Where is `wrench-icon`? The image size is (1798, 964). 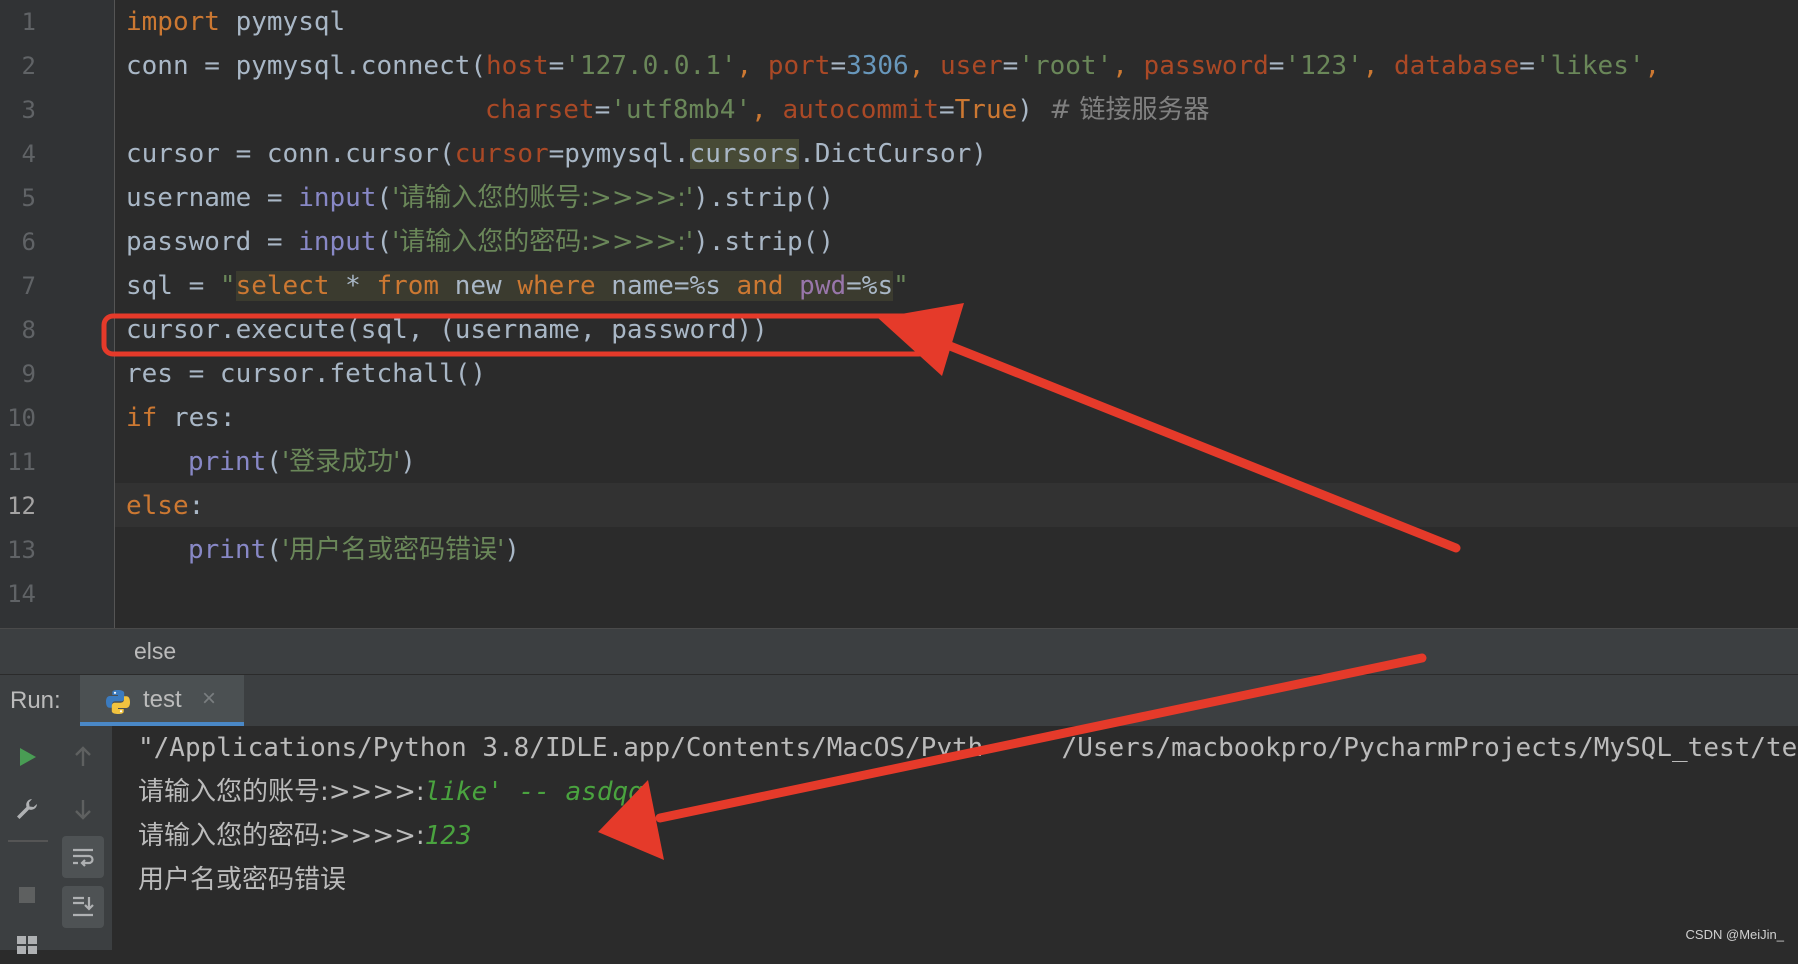 wrench-icon is located at coordinates (27, 809).